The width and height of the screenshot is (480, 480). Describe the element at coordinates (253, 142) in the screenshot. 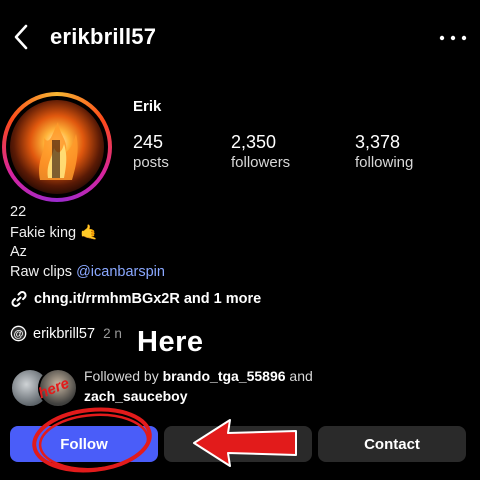

I see `followers-count: 2,350` at that location.